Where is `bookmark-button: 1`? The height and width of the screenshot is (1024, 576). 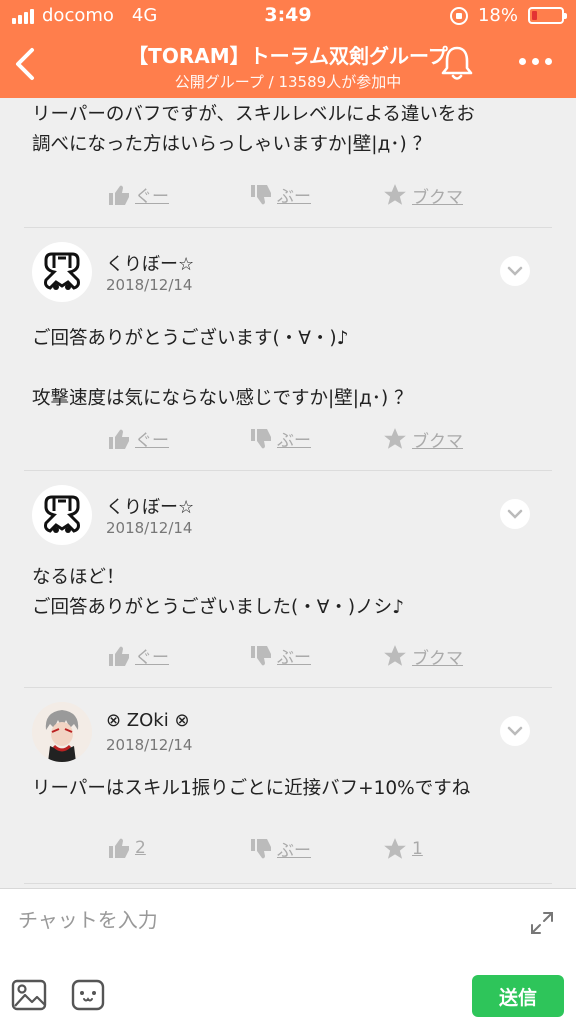 bookmark-button: 1 is located at coordinates (402, 849).